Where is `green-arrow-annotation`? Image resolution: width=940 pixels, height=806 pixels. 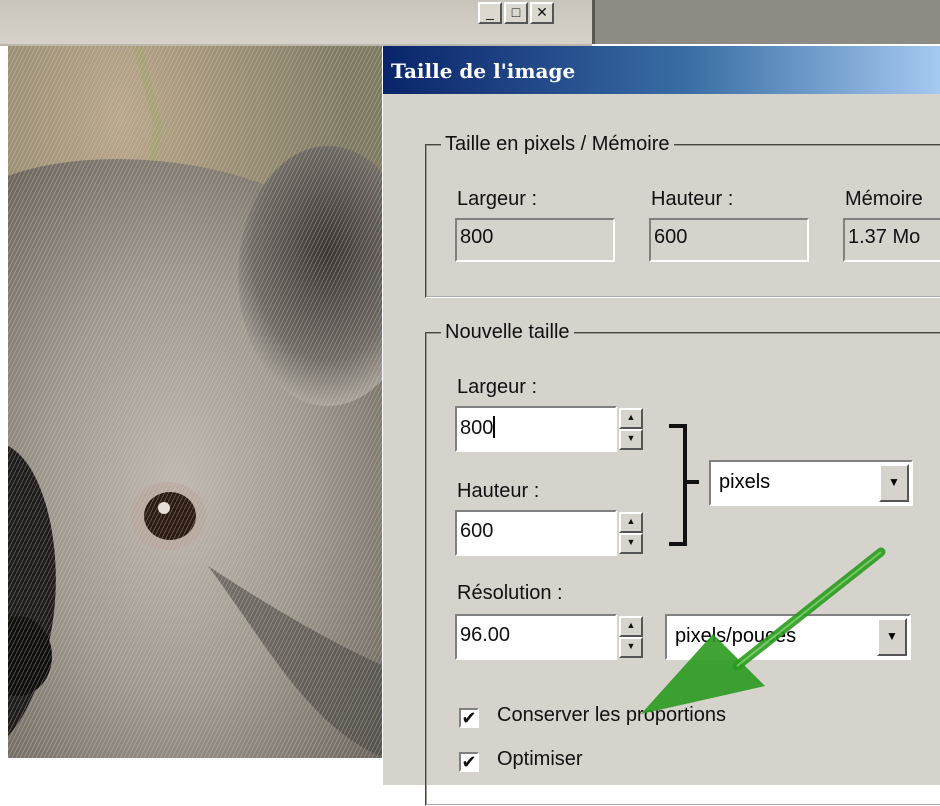 green-arrow-annotation is located at coordinates (763, 630).